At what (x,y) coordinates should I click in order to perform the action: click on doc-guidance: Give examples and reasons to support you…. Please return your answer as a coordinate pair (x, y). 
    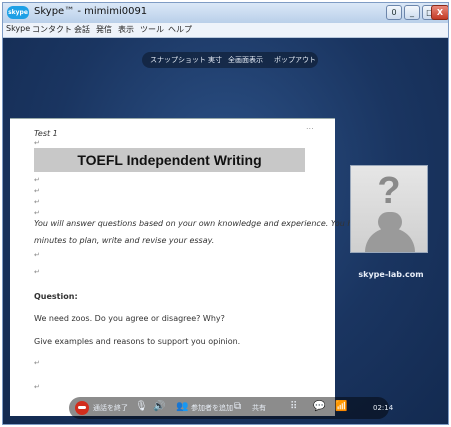
    Looking at the image, I should click on (137, 341).